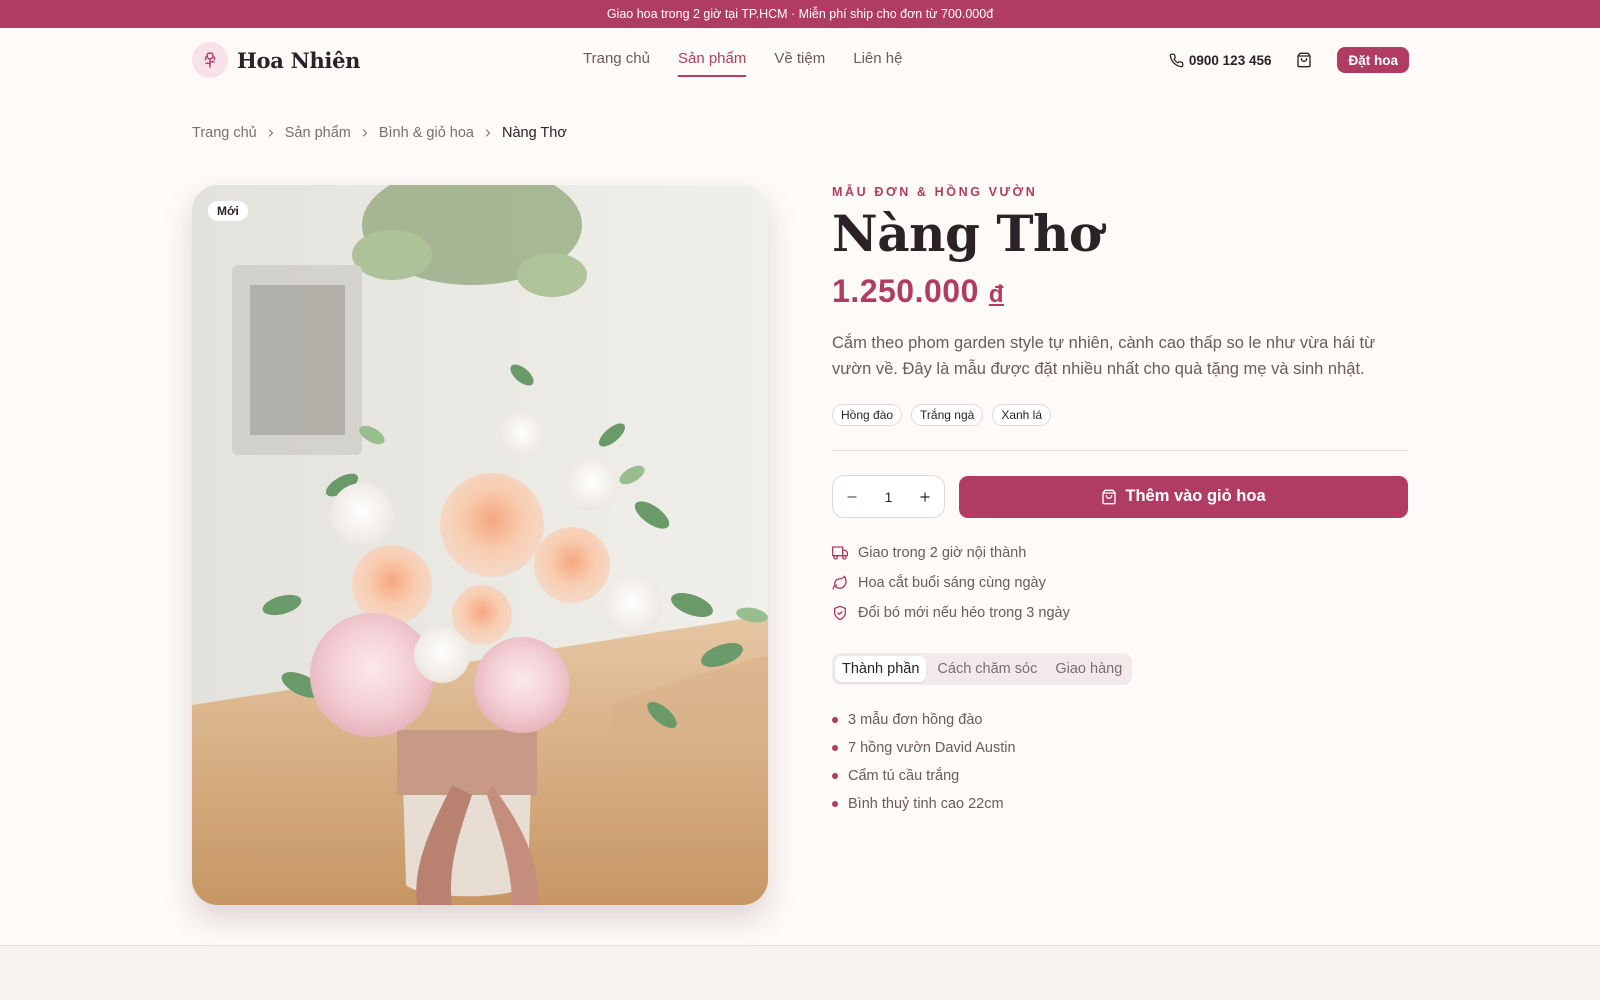 The image size is (1600, 1000). Describe the element at coordinates (1230, 60) in the screenshot. I see `phone-number: 0900 123 456` at that location.